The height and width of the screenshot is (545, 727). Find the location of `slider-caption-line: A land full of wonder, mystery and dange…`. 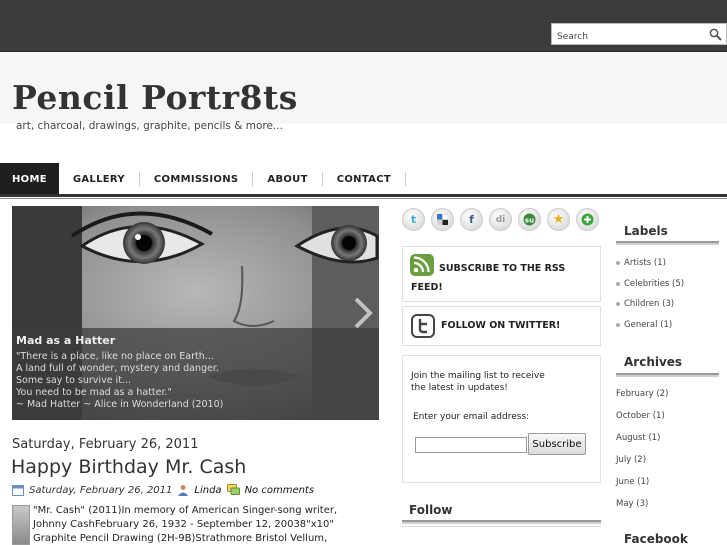

slider-caption-line: A land full of wonder, mystery and dange… is located at coordinates (117, 368).